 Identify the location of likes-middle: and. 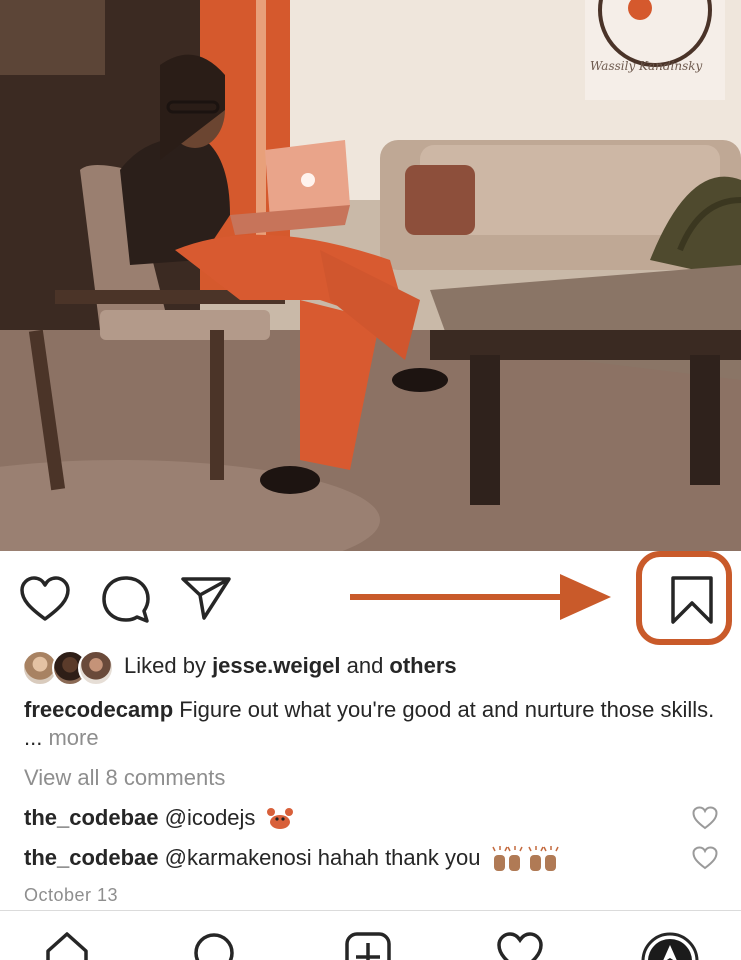
(365, 665).